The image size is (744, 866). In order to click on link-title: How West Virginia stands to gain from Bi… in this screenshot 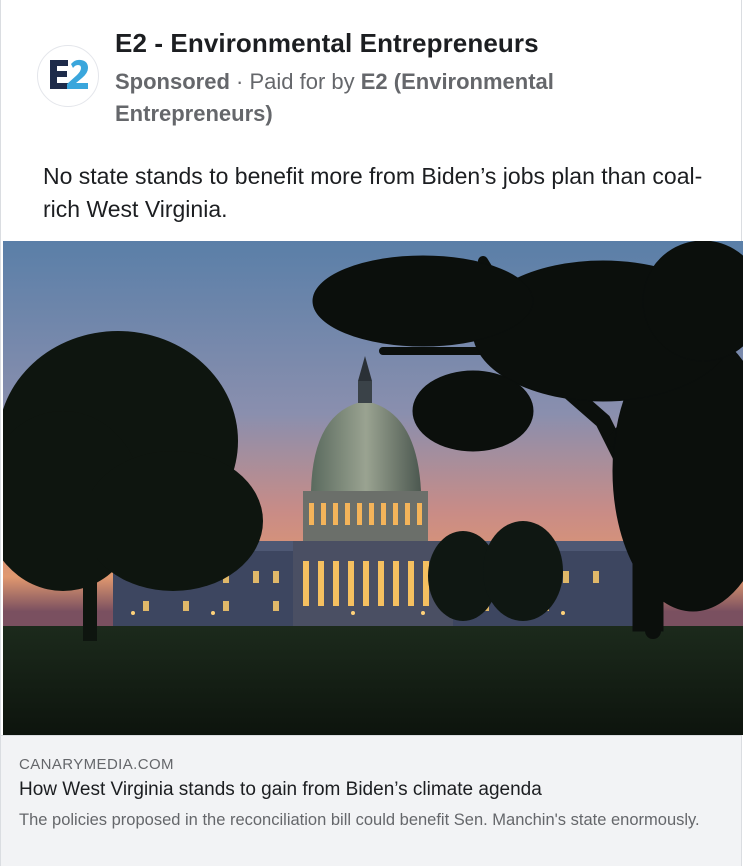, I will do `click(280, 790)`.